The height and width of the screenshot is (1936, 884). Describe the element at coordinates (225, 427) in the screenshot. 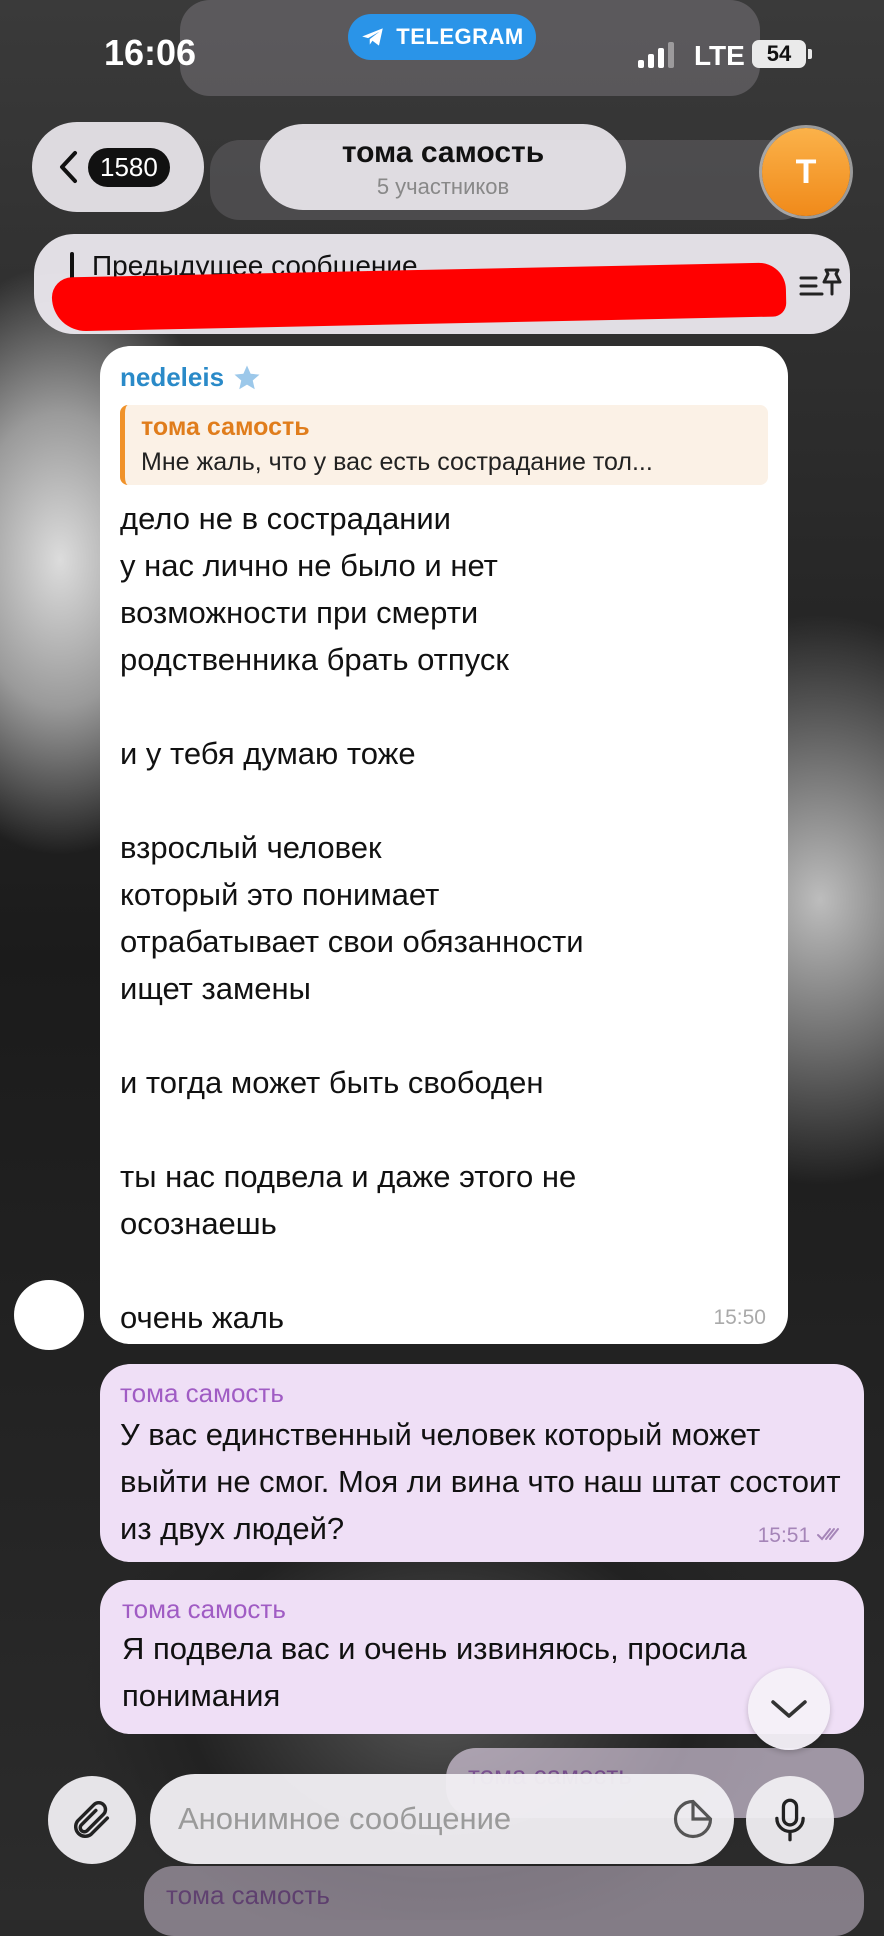

I see `reply-sender: тома самость` at that location.